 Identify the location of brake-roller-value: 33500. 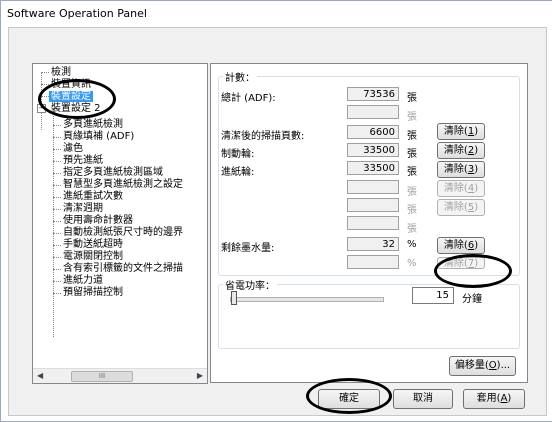
(373, 150).